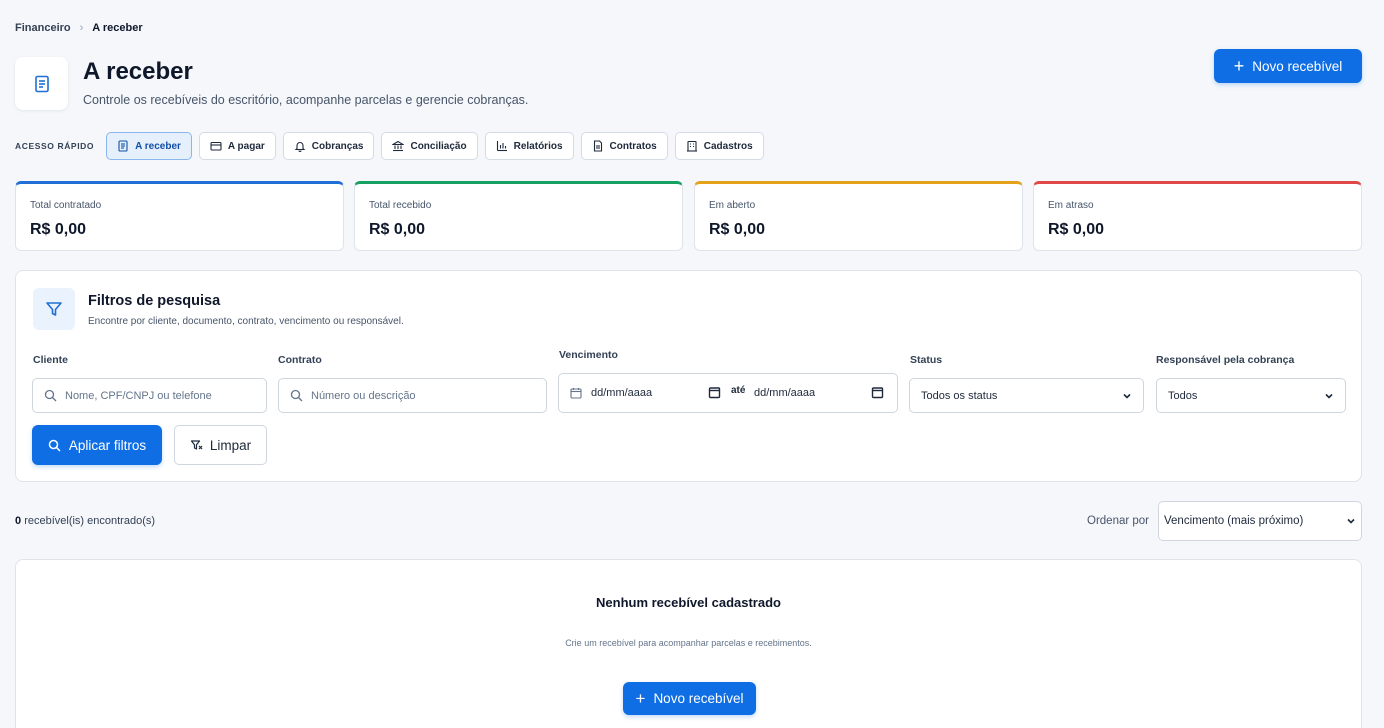 The width and height of the screenshot is (1384, 728). I want to click on clear-filters-button: Limpar, so click(220, 445).